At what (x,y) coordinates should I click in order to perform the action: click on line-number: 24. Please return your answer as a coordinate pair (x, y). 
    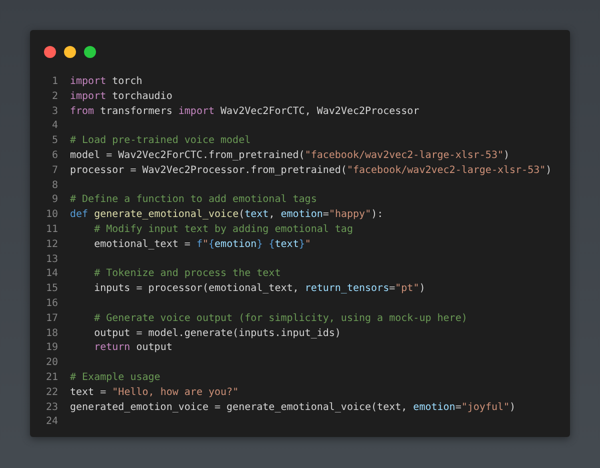
    Looking at the image, I should click on (51, 422).